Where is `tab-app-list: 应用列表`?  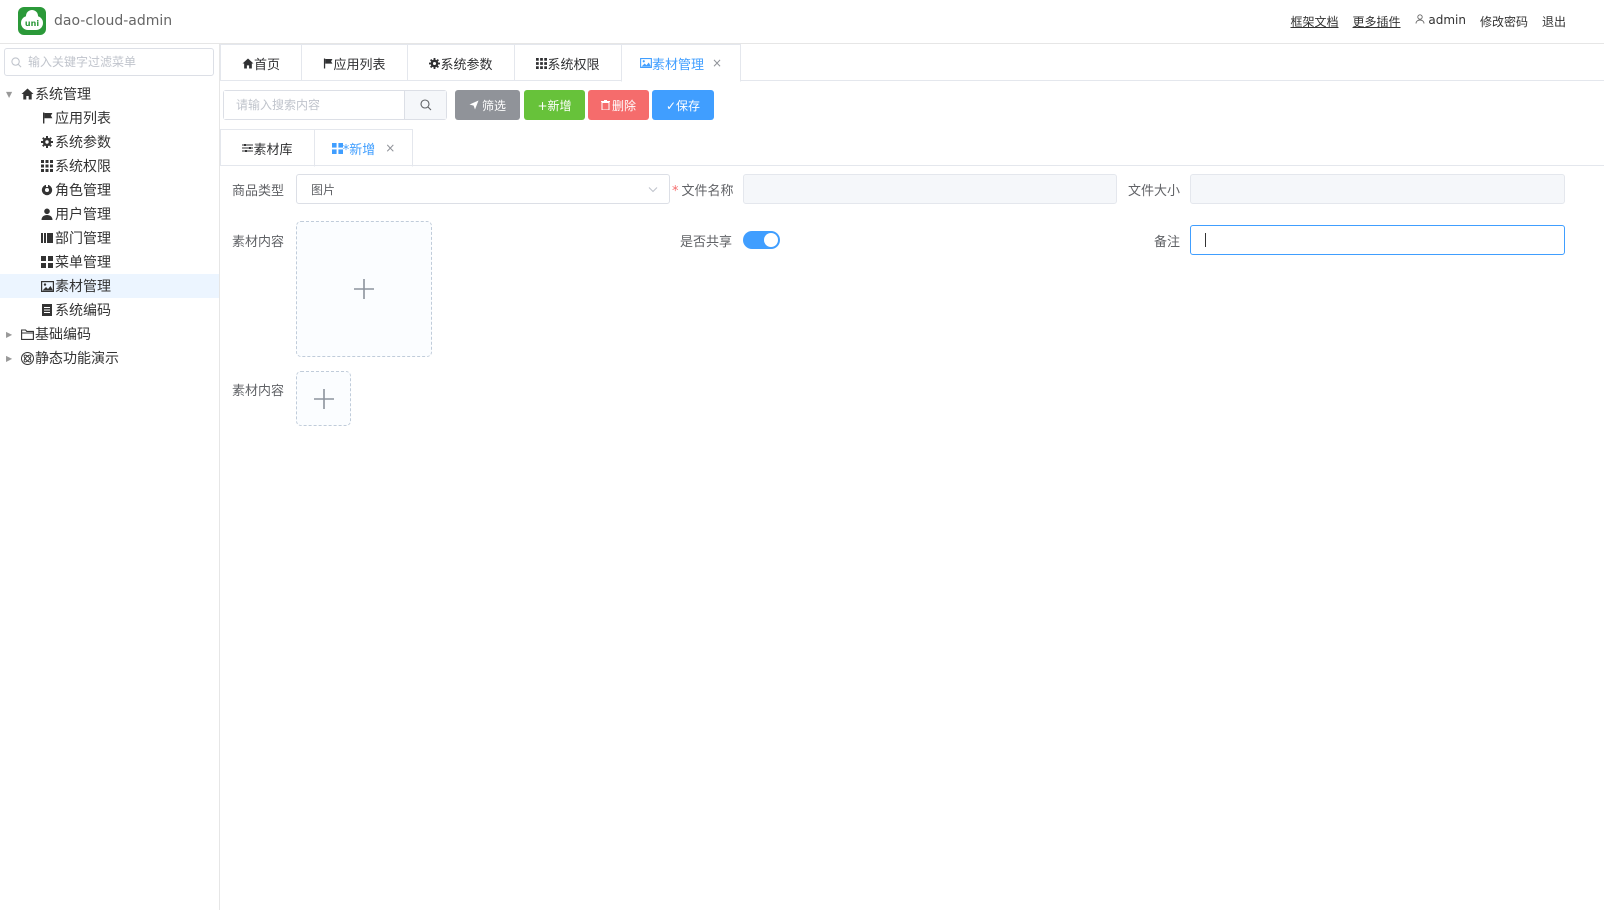 tab-app-list: 应用列表 is located at coordinates (354, 62).